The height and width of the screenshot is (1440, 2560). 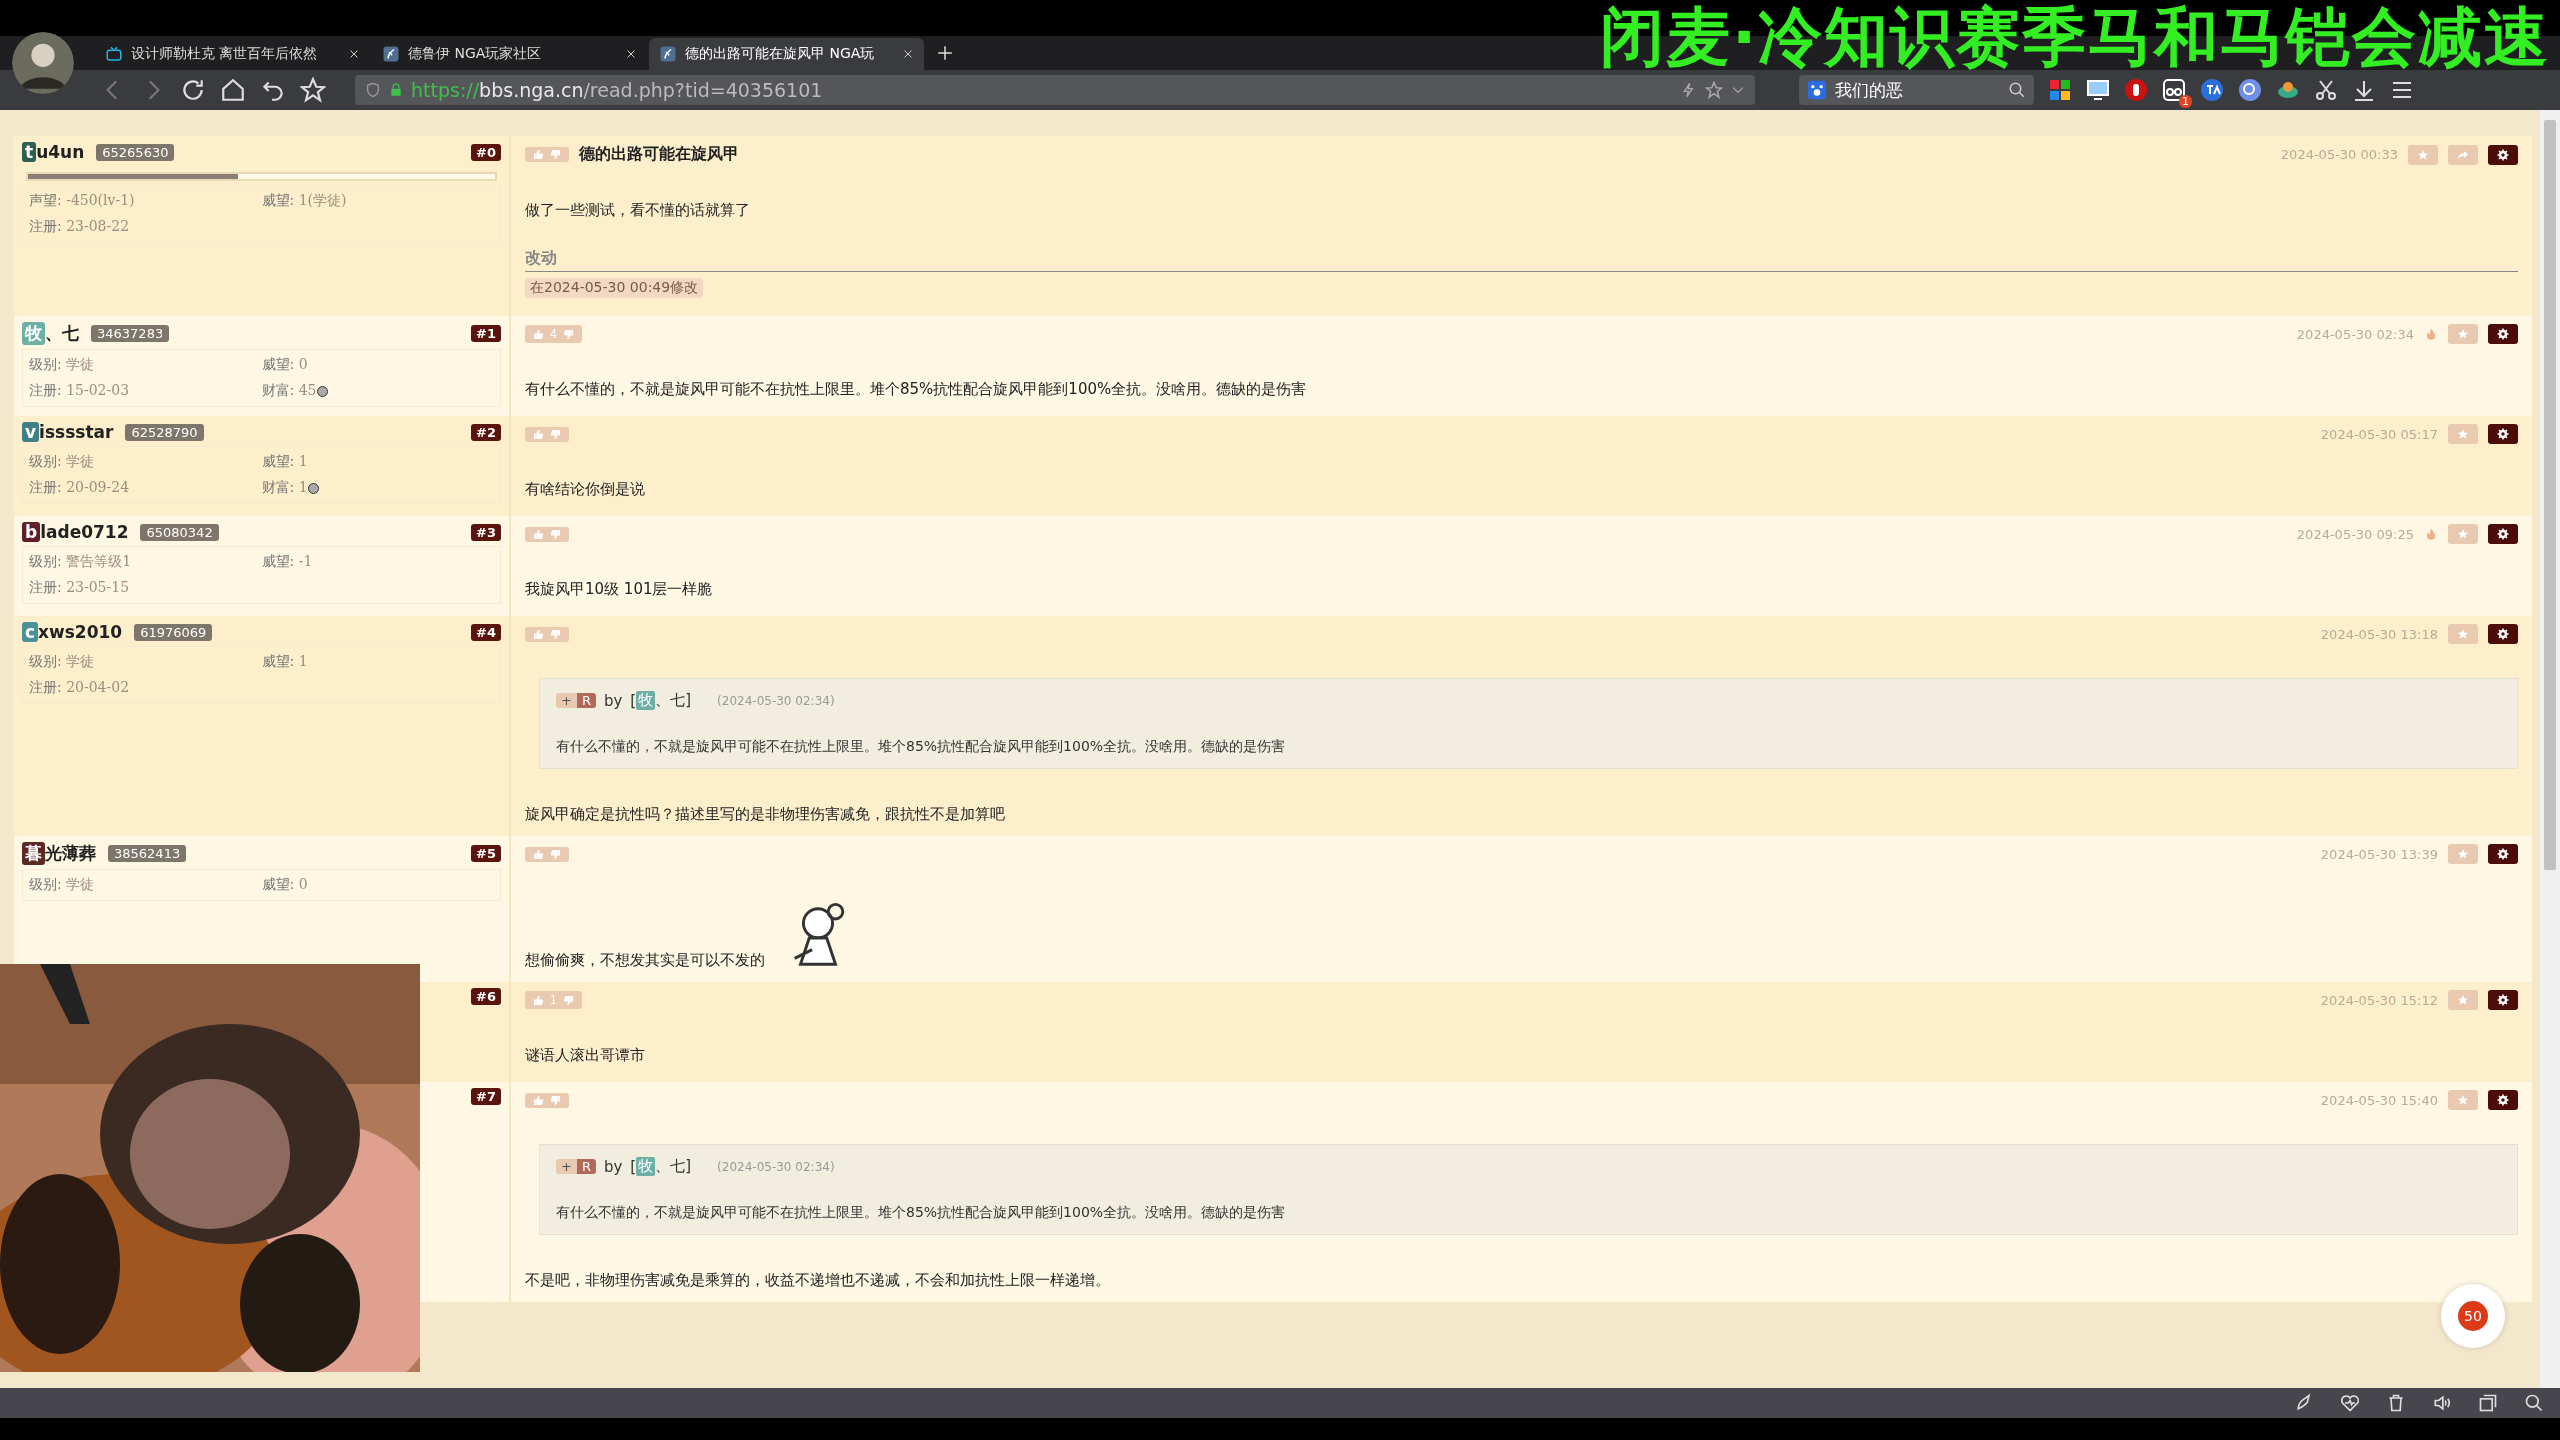 I want to click on user-id-badge: 34637283, so click(x=130, y=333).